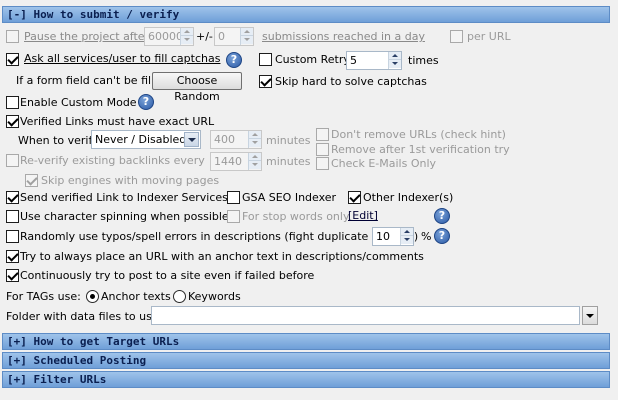 This screenshot has width=618, height=400. I want to click on edit-spinning-link: [Edit], so click(363, 216).